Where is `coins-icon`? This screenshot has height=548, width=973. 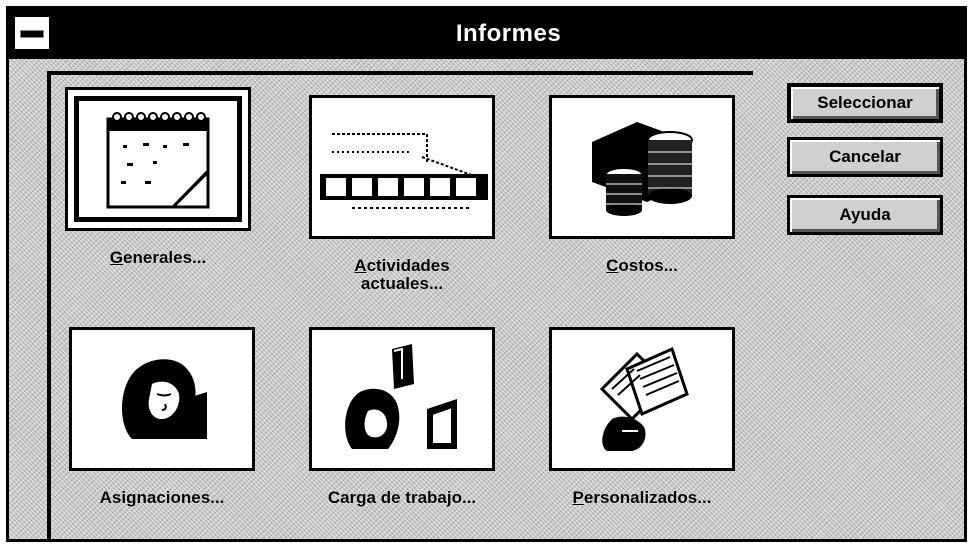
coins-icon is located at coordinates (642, 169).